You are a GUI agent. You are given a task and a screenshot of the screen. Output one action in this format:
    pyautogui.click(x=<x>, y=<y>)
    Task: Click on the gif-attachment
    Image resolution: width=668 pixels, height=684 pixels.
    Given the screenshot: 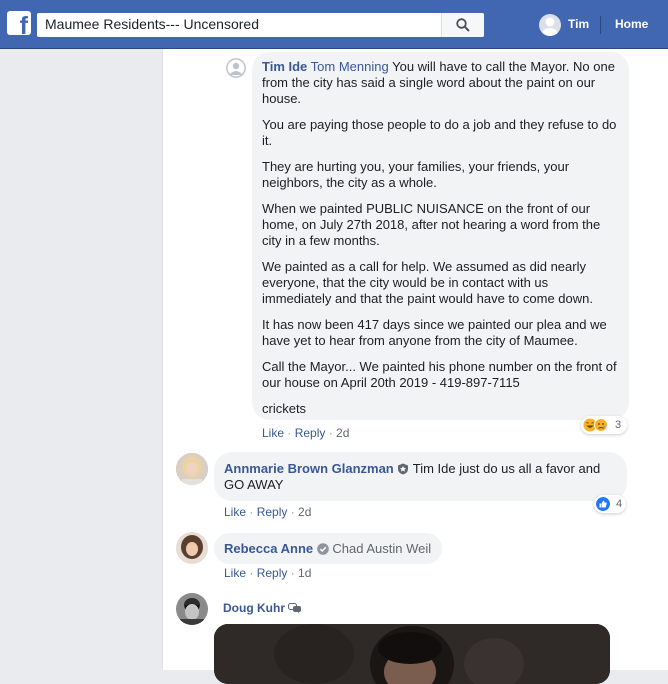 What is the action you would take?
    pyautogui.click(x=412, y=654)
    